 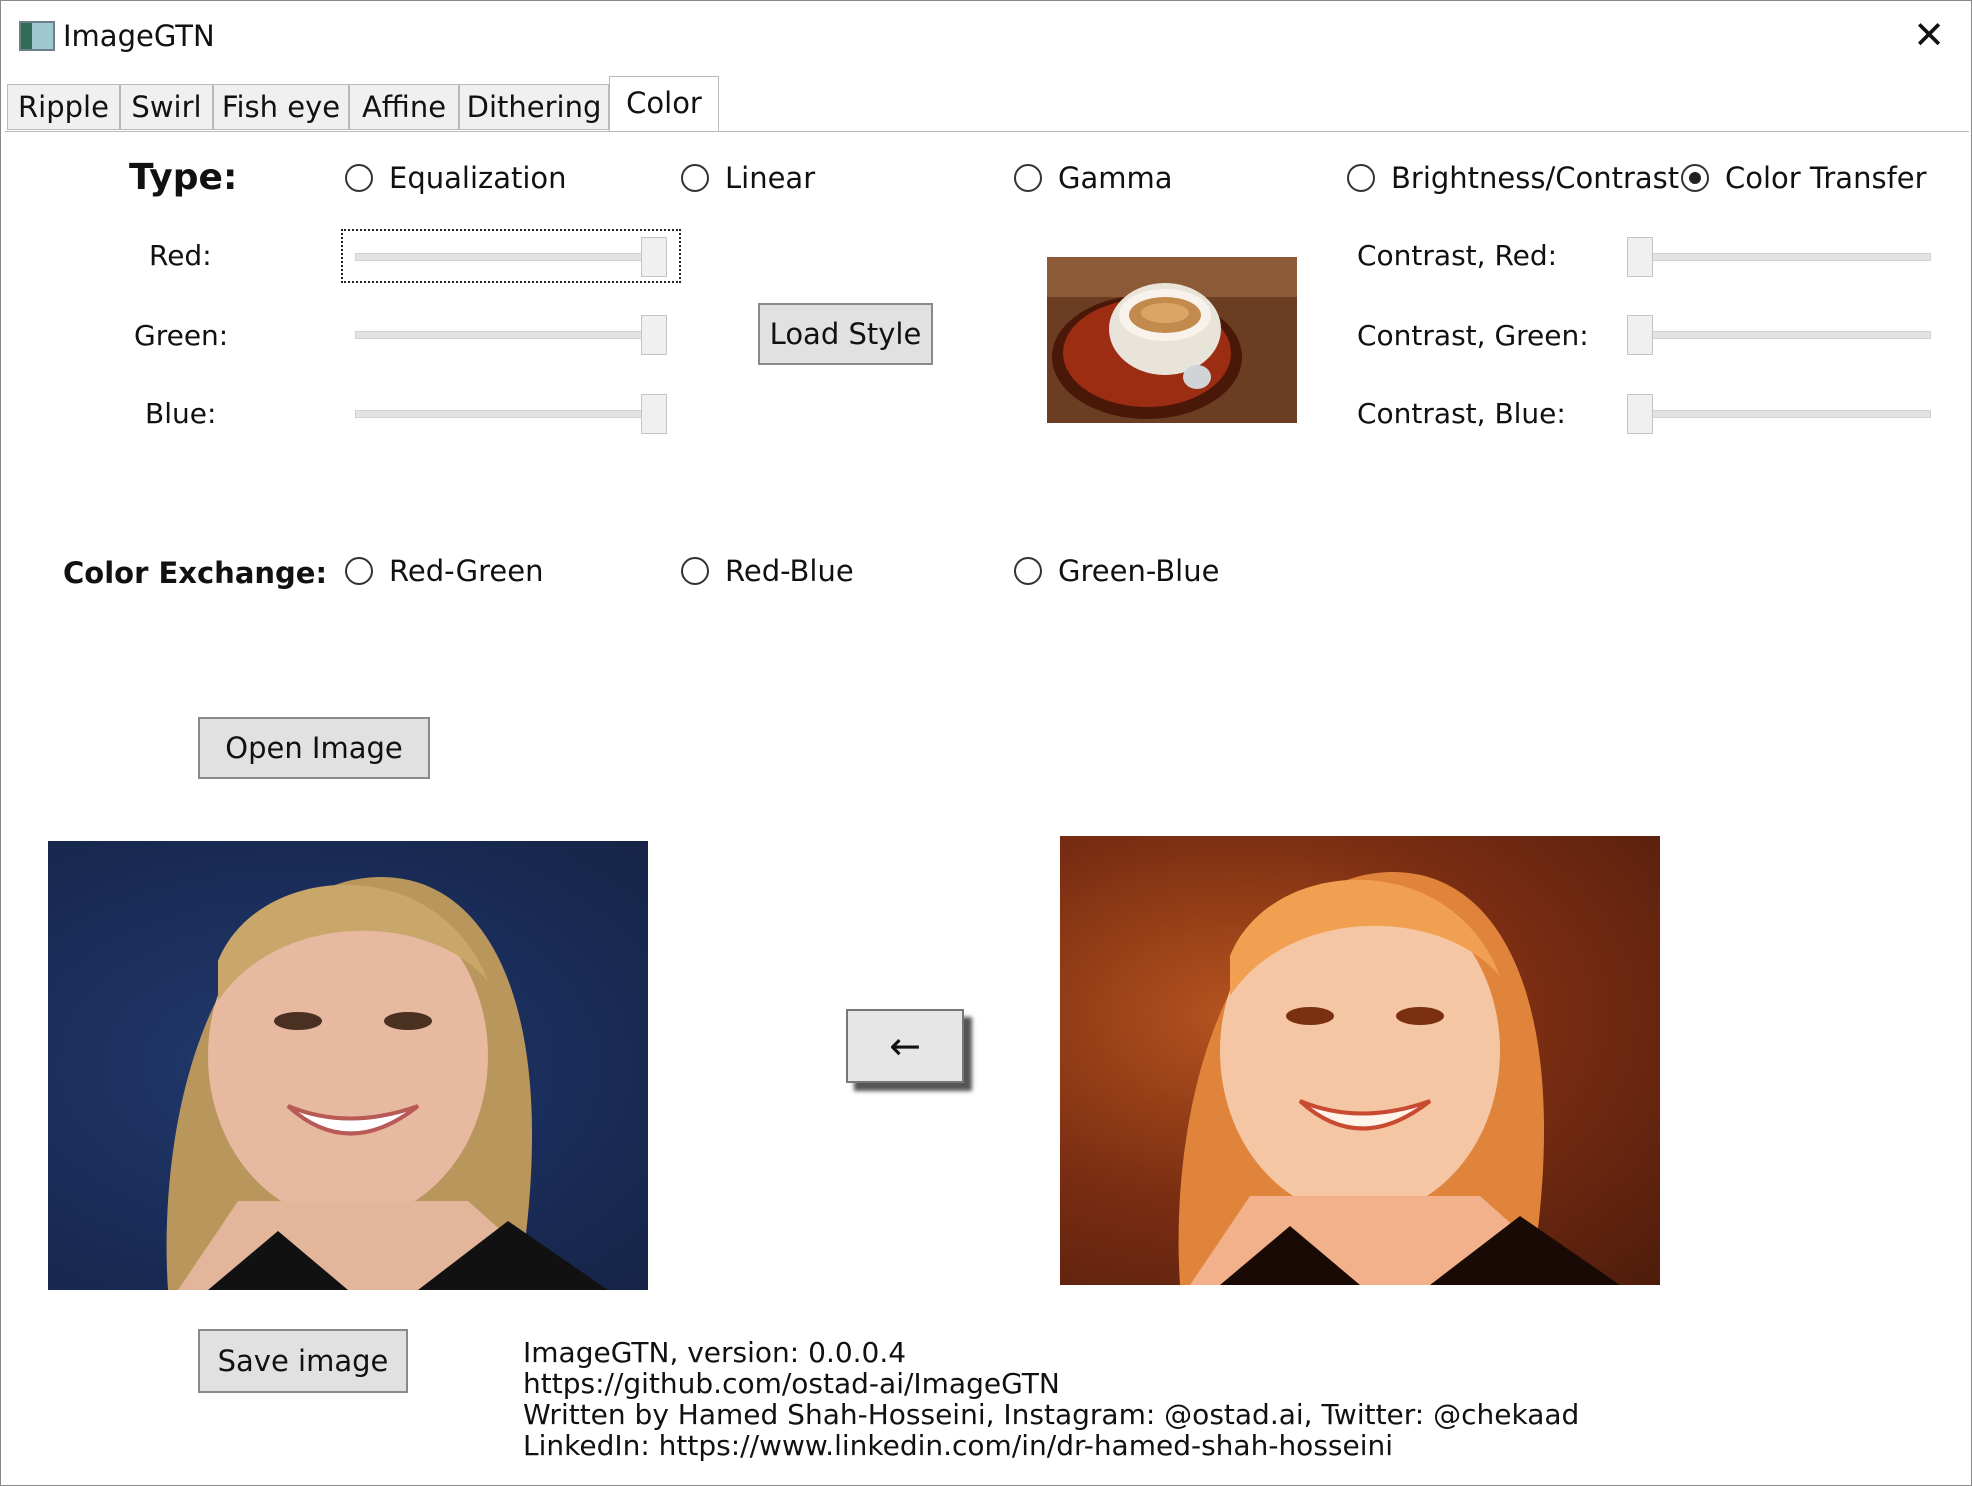 I want to click on contrast-green-label: Contrast, Green:, so click(x=1473, y=335).